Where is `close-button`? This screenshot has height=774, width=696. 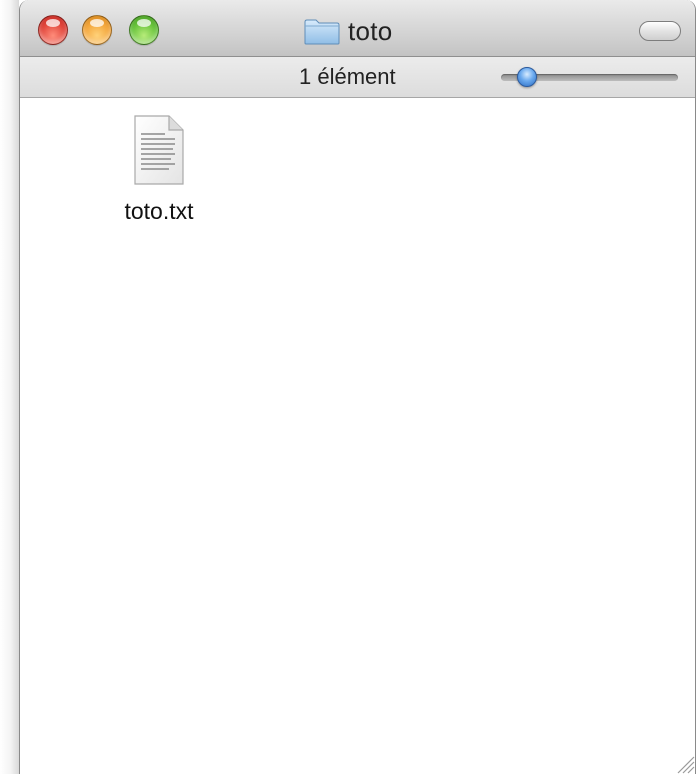 close-button is located at coordinates (53, 30).